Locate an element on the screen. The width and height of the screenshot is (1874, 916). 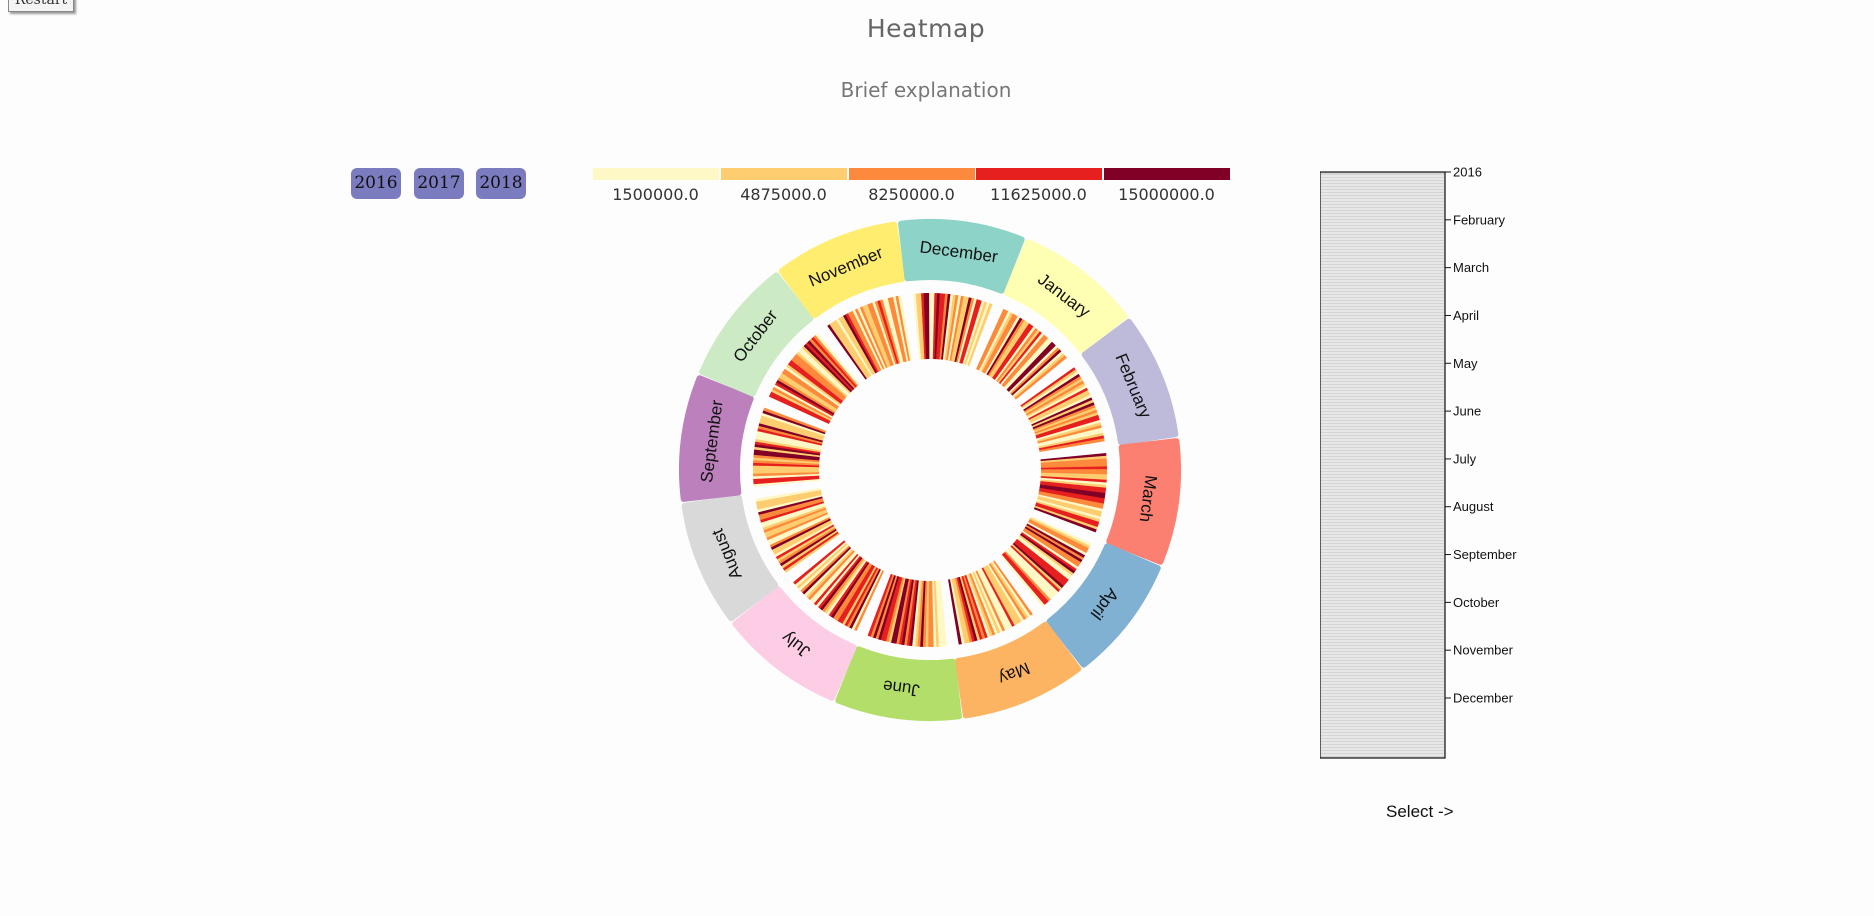
axis-tick-label: November is located at coordinates (1483, 650).